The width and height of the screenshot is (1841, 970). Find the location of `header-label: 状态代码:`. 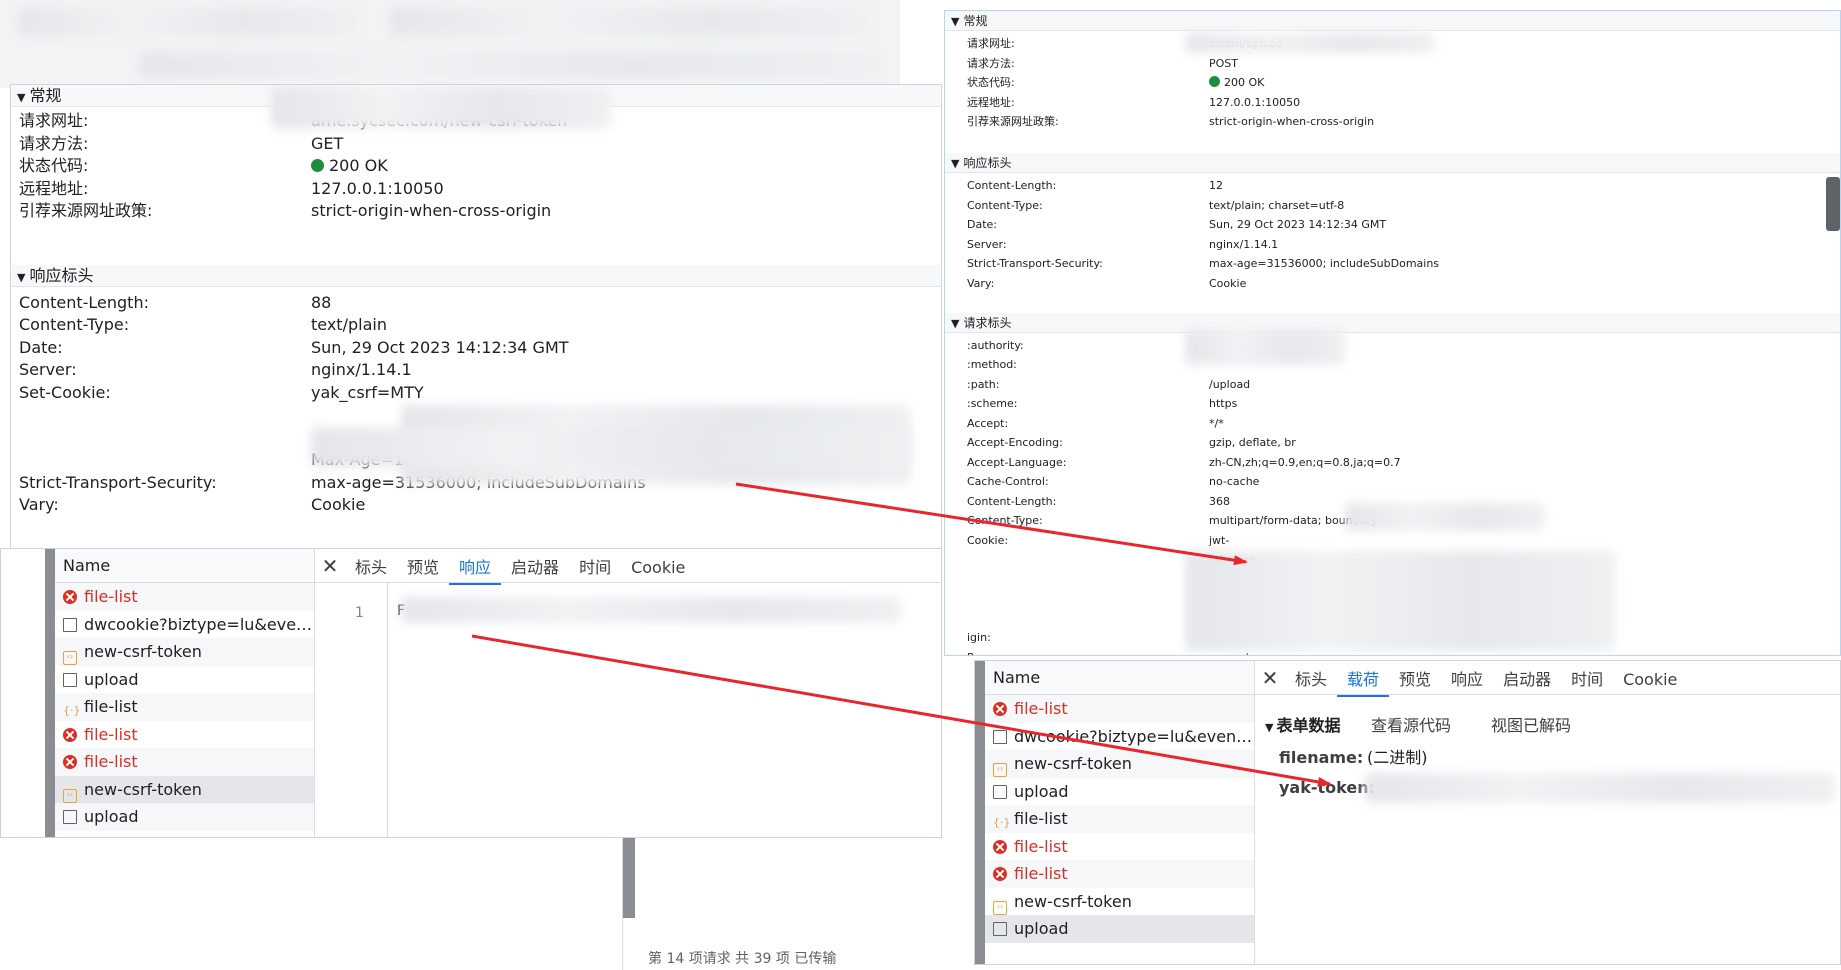

header-label: 状态代码: is located at coordinates (991, 82).